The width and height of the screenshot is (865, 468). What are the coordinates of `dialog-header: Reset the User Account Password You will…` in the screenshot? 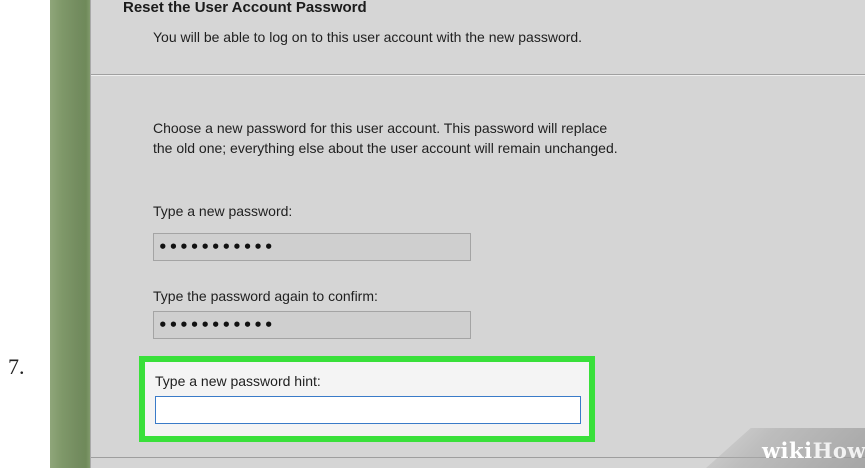 It's located at (478, 37).